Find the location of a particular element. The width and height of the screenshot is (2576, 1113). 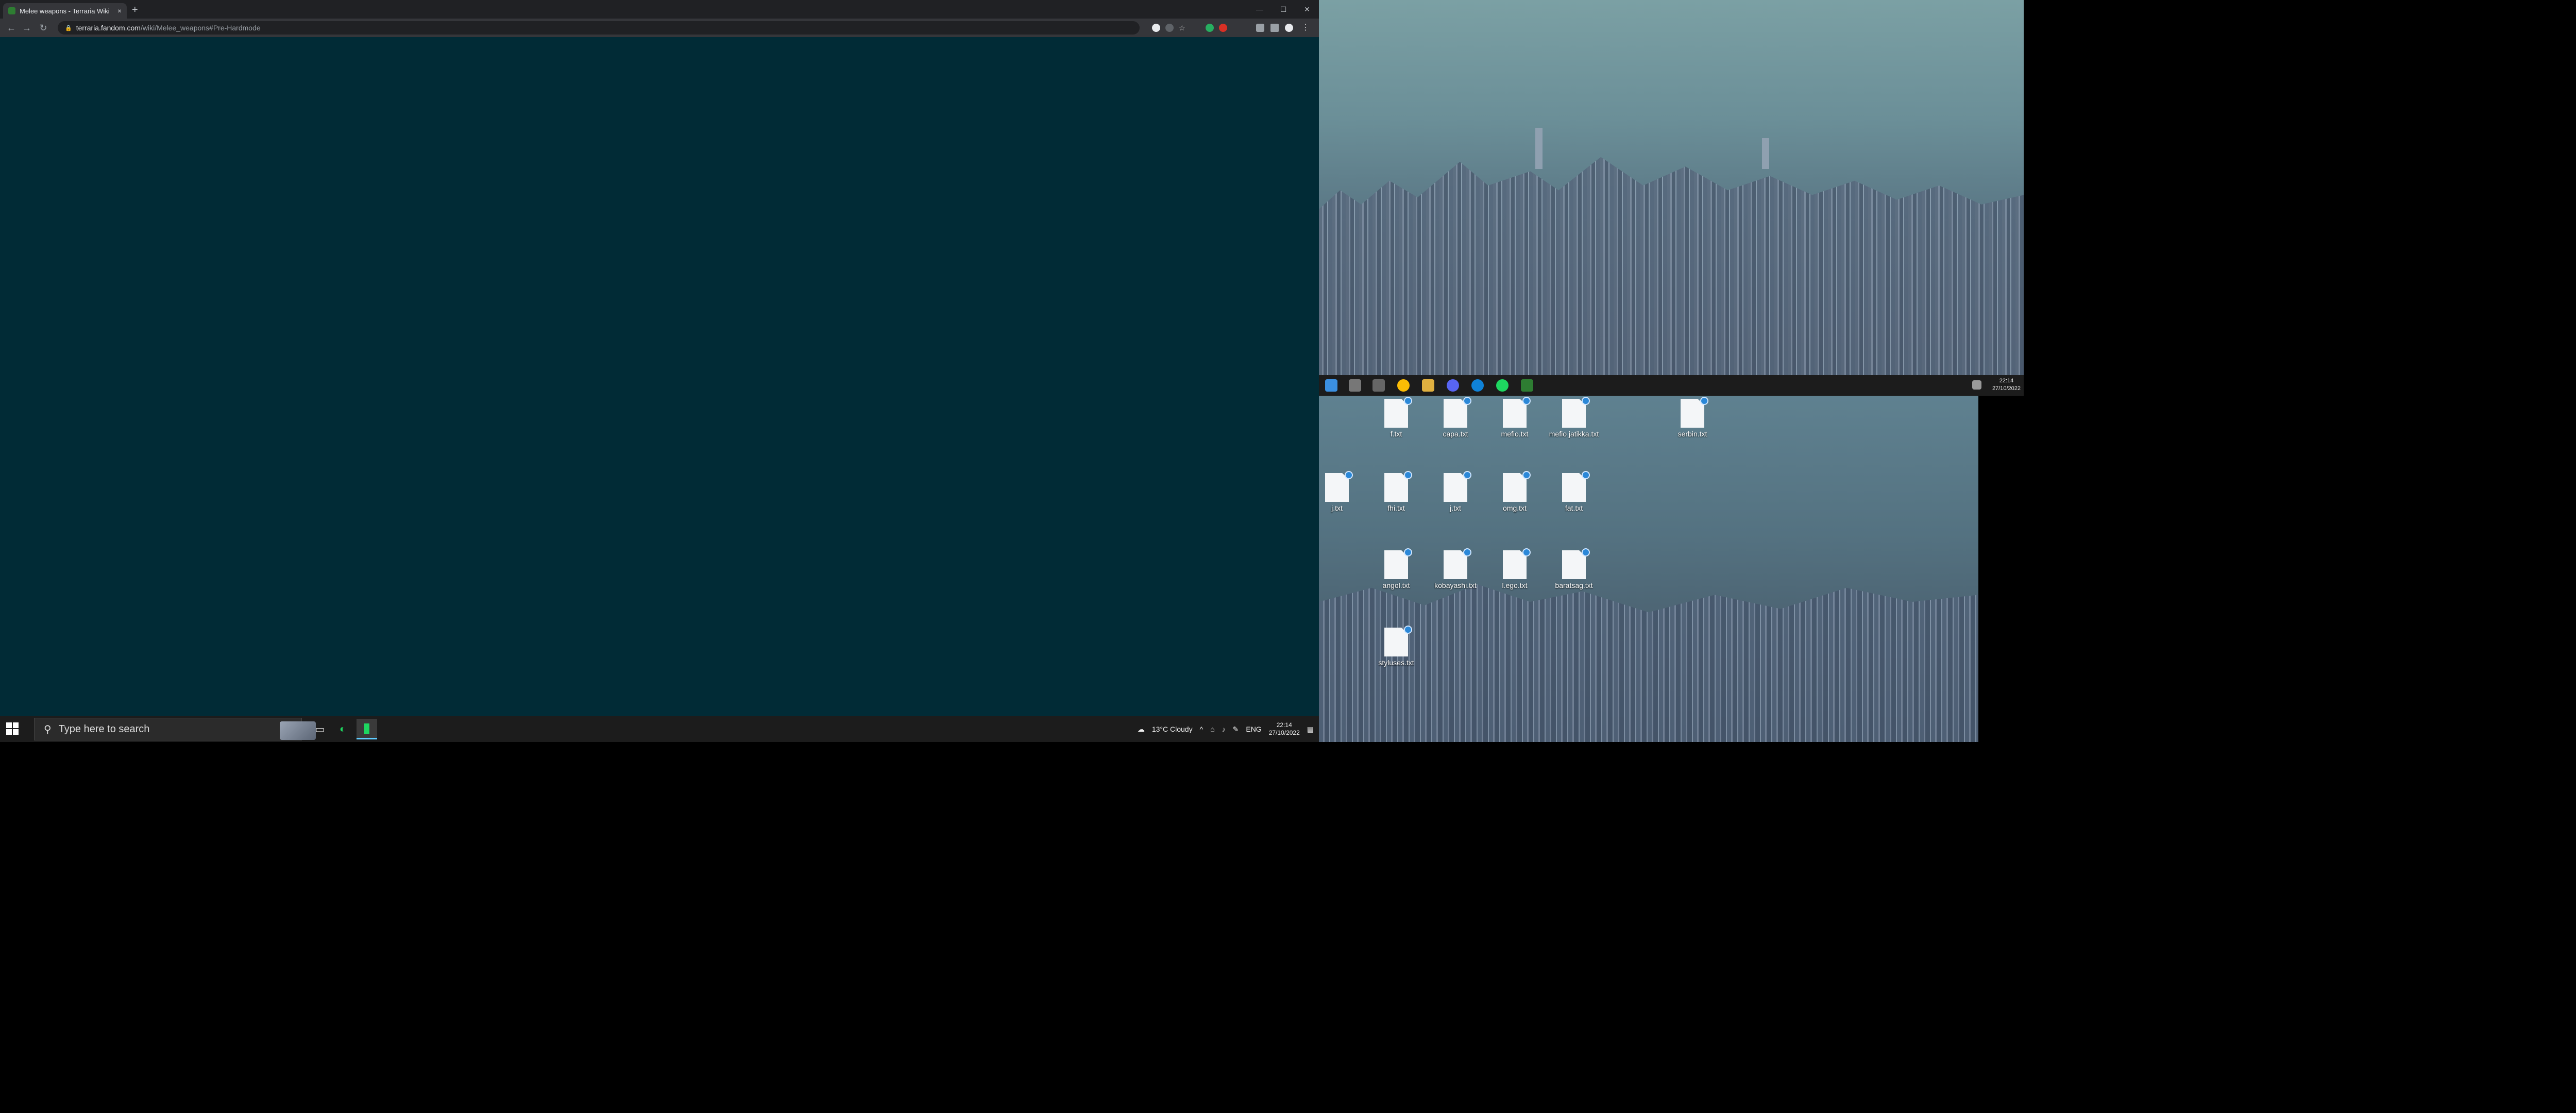

desktop-icon-label: mefio jatikka.txt is located at coordinates (1574, 434).